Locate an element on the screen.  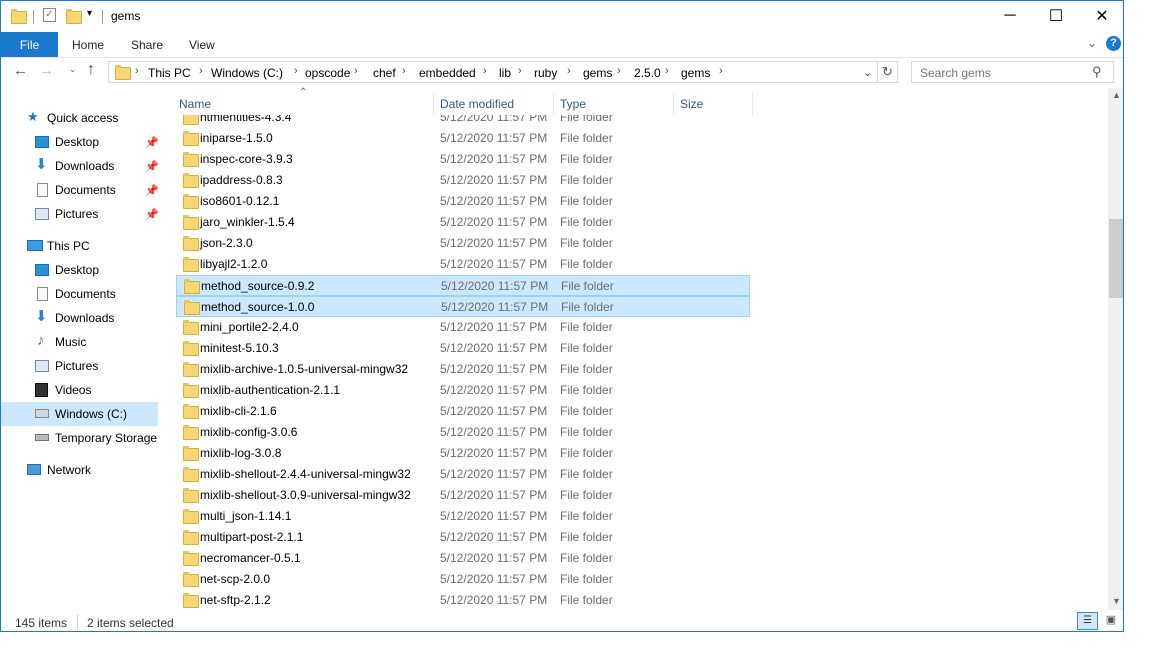
sidebar-item-pictures: Pictures 📌 is located at coordinates (80, 214).